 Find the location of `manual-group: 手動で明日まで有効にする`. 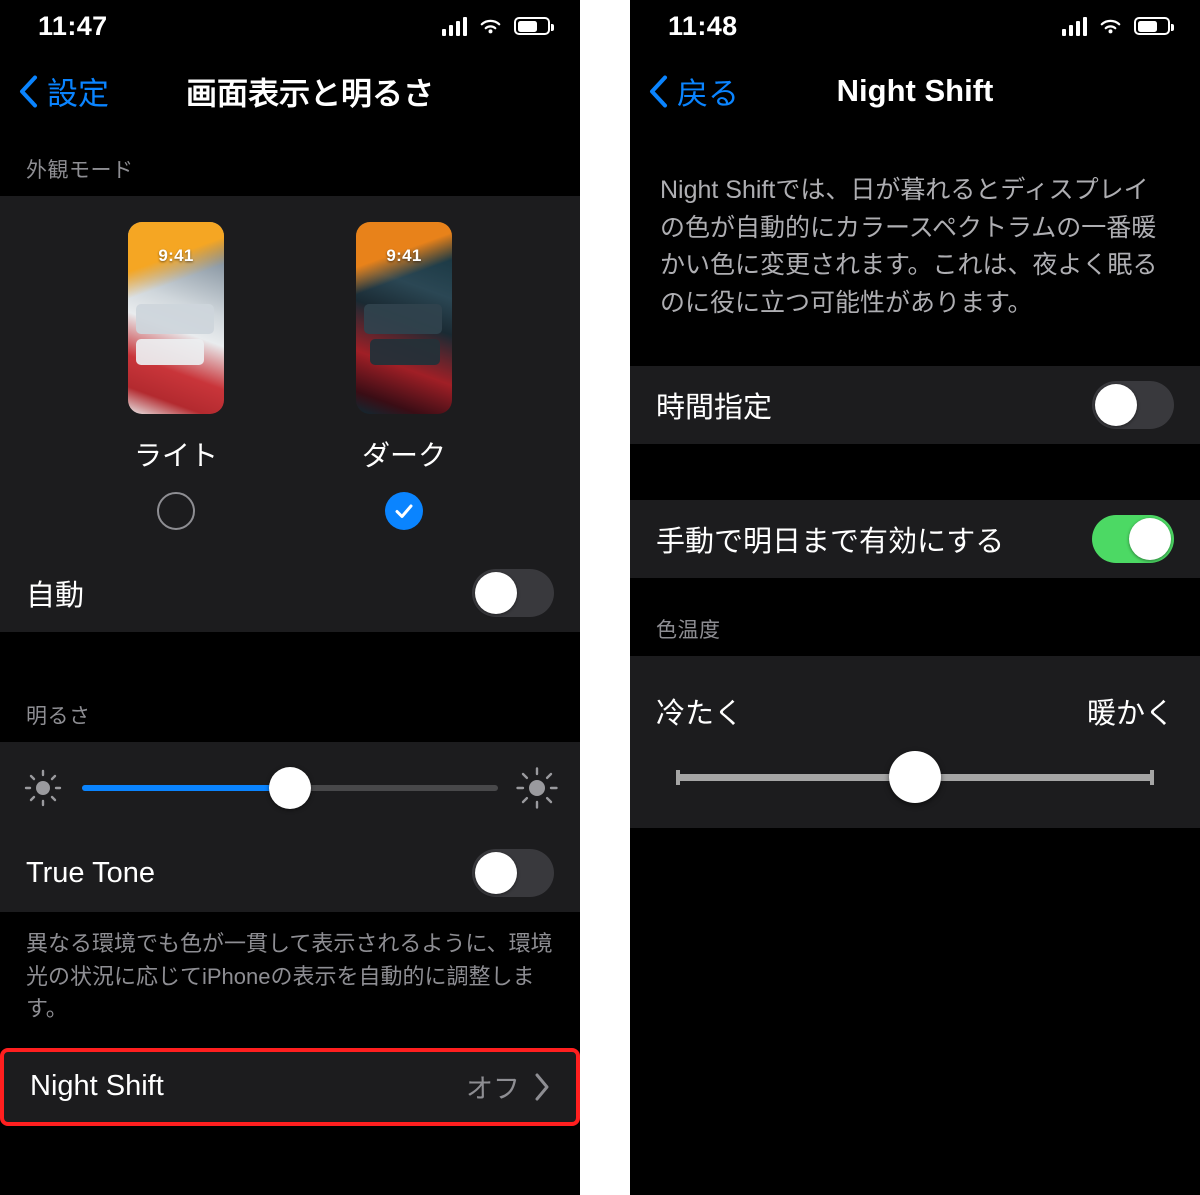

manual-group: 手動で明日まで有効にする is located at coordinates (915, 539).